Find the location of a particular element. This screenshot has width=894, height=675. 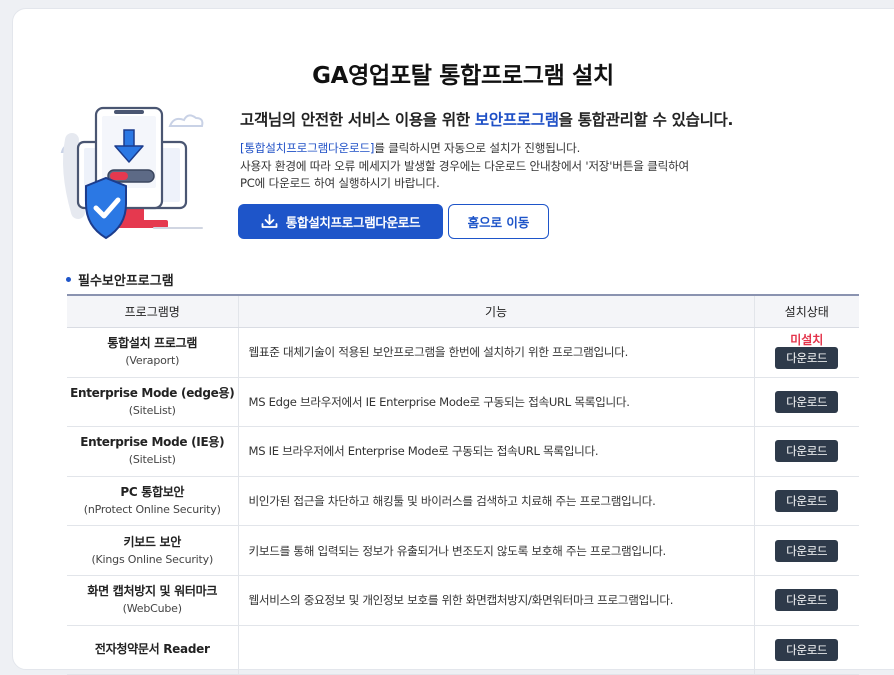

description-line-1-rest: 를 클릭하시면 자동으로 설치가 진행됩니다. is located at coordinates (477, 148).